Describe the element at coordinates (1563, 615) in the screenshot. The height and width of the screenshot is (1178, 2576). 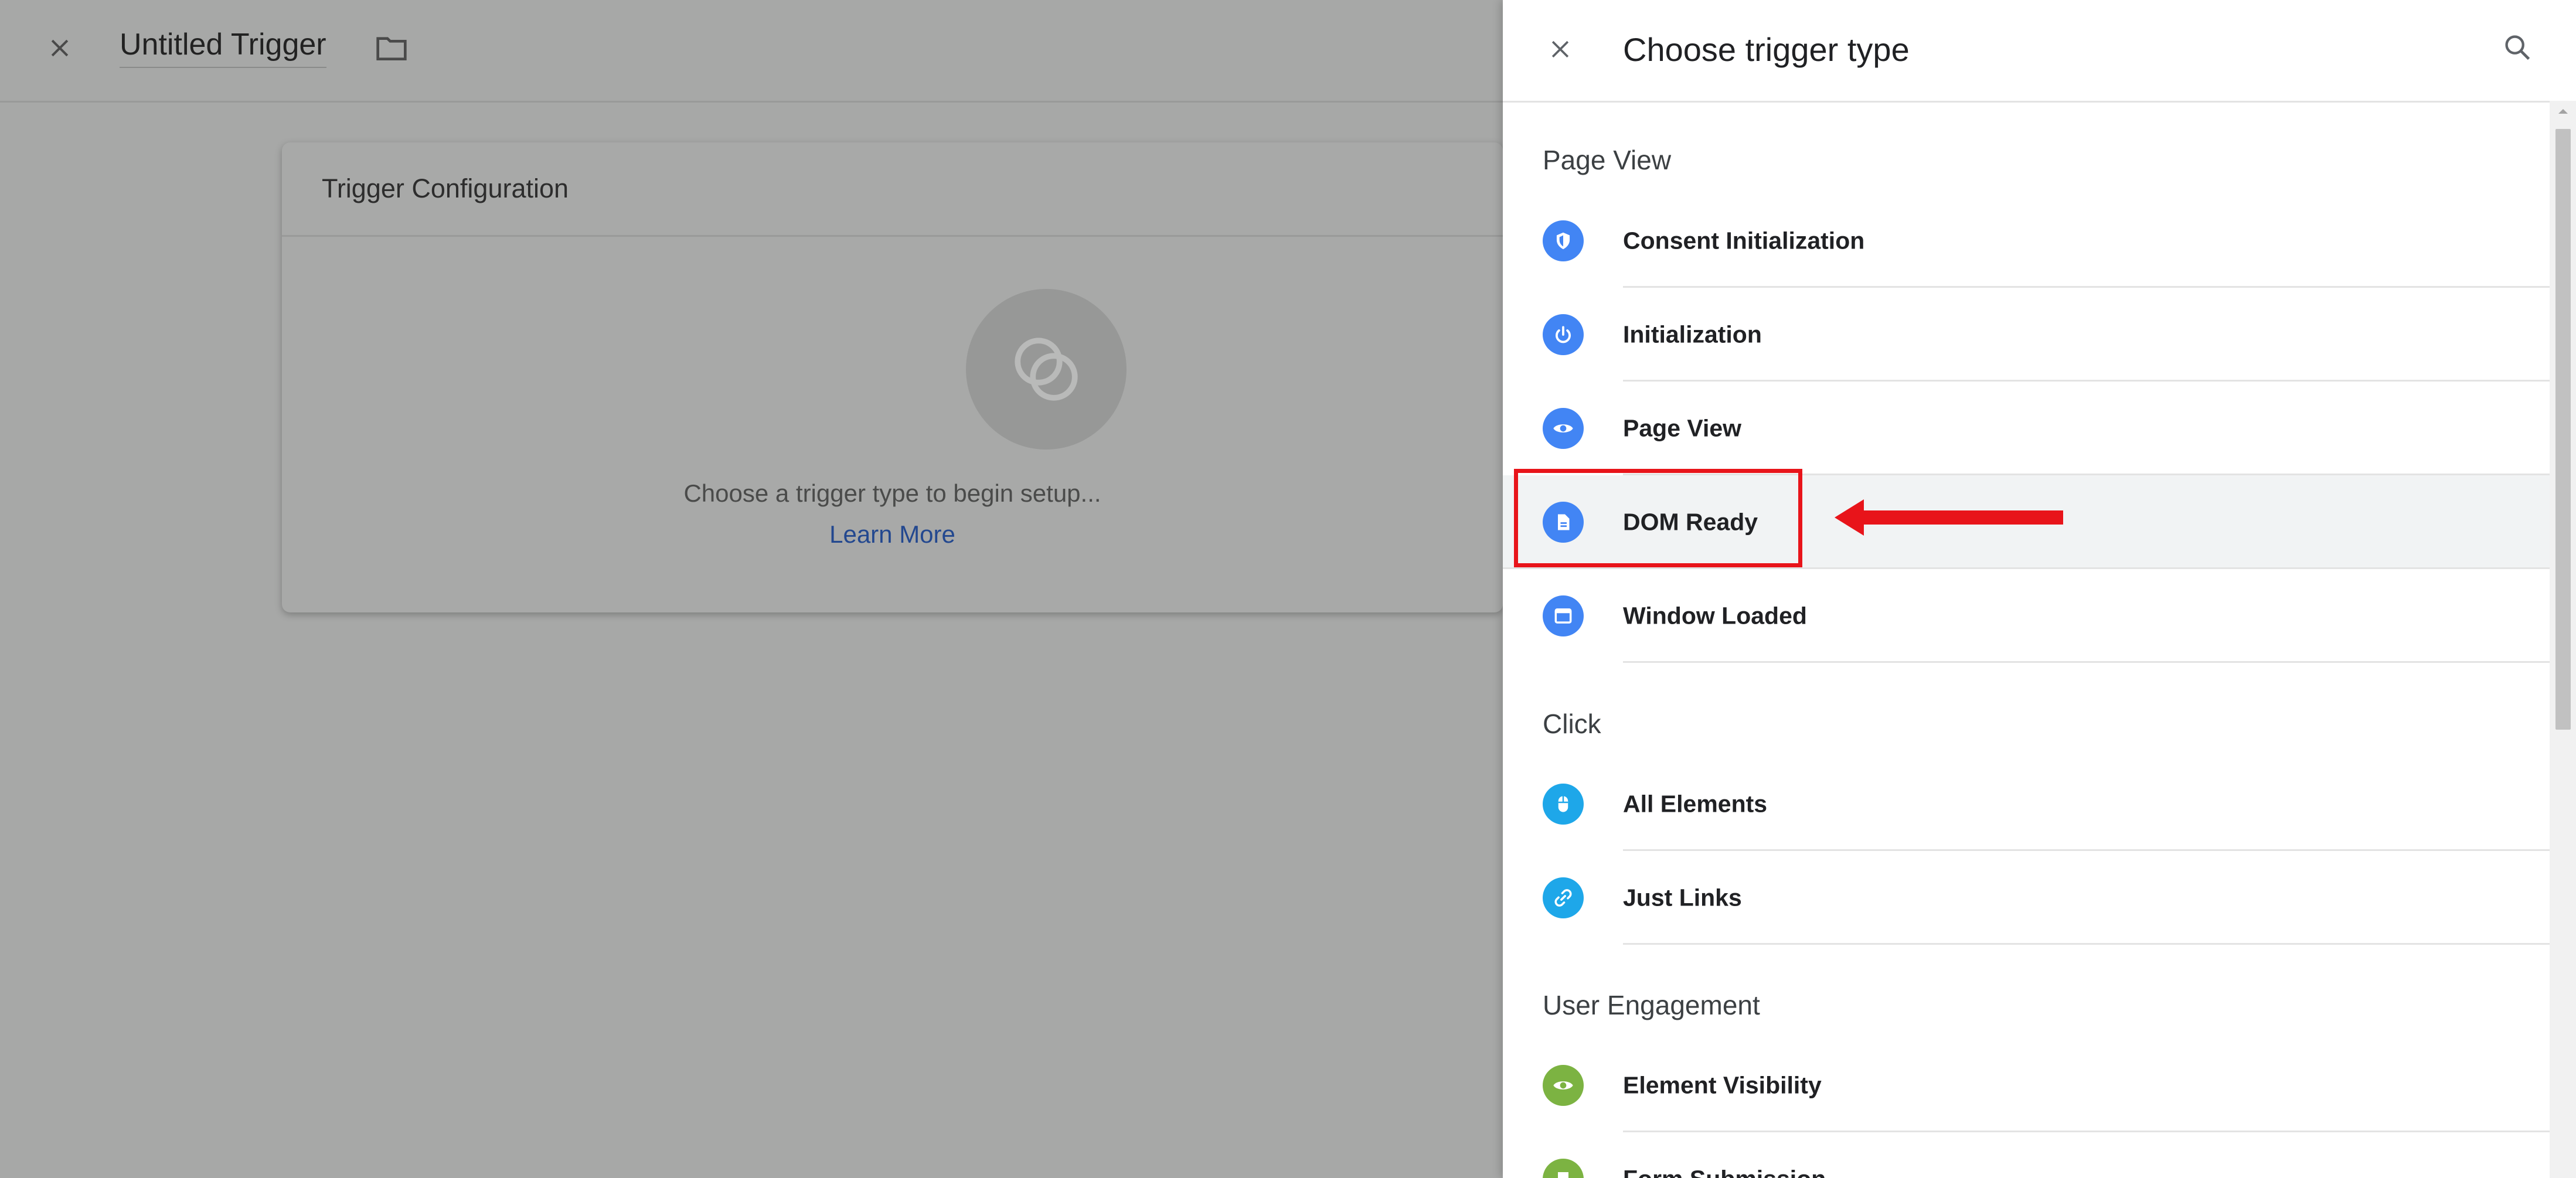
I see `window-icon` at that location.